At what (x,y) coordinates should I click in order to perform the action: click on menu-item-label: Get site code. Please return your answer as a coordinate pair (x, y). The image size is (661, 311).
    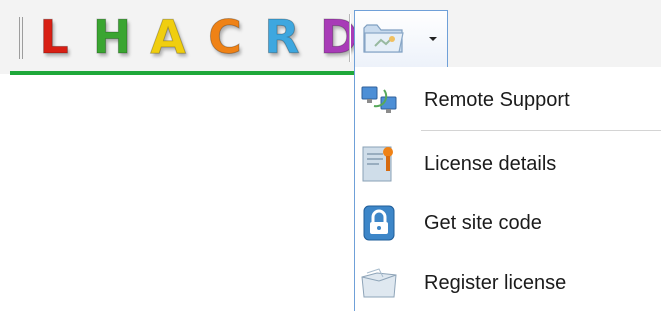
    Looking at the image, I should click on (483, 223).